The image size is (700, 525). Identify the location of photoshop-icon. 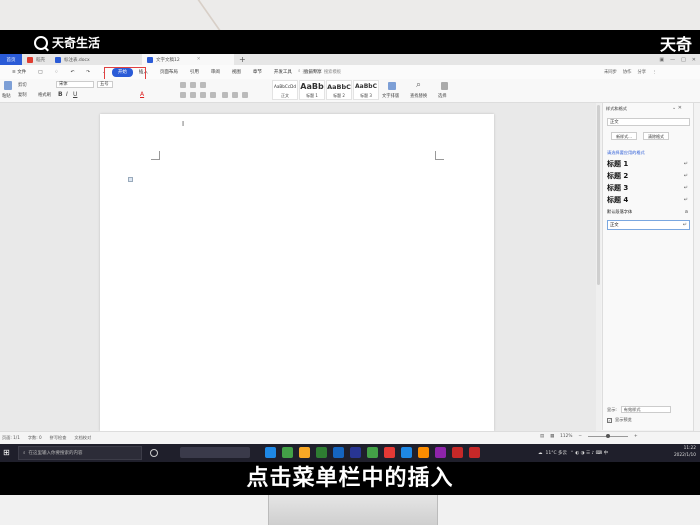
(355, 452).